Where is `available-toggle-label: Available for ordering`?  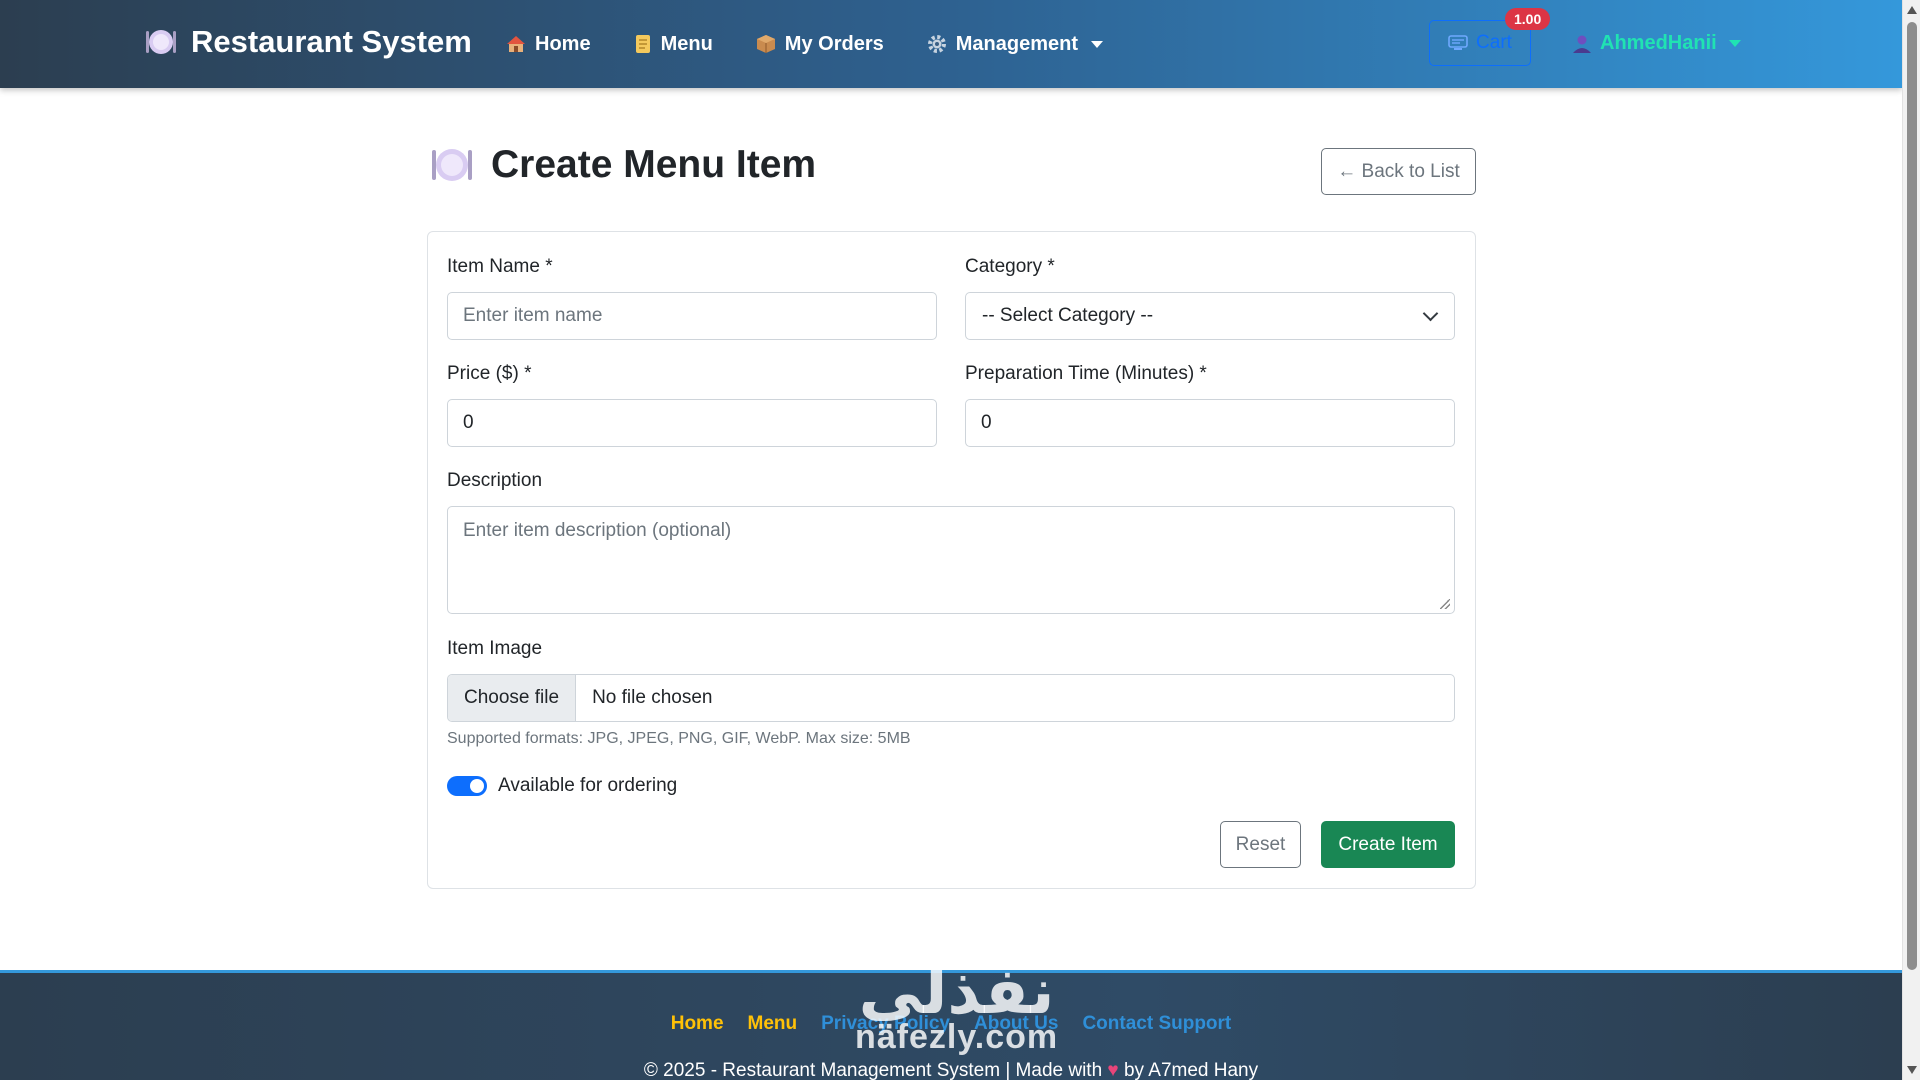
available-toggle-label: Available for ordering is located at coordinates (588, 785).